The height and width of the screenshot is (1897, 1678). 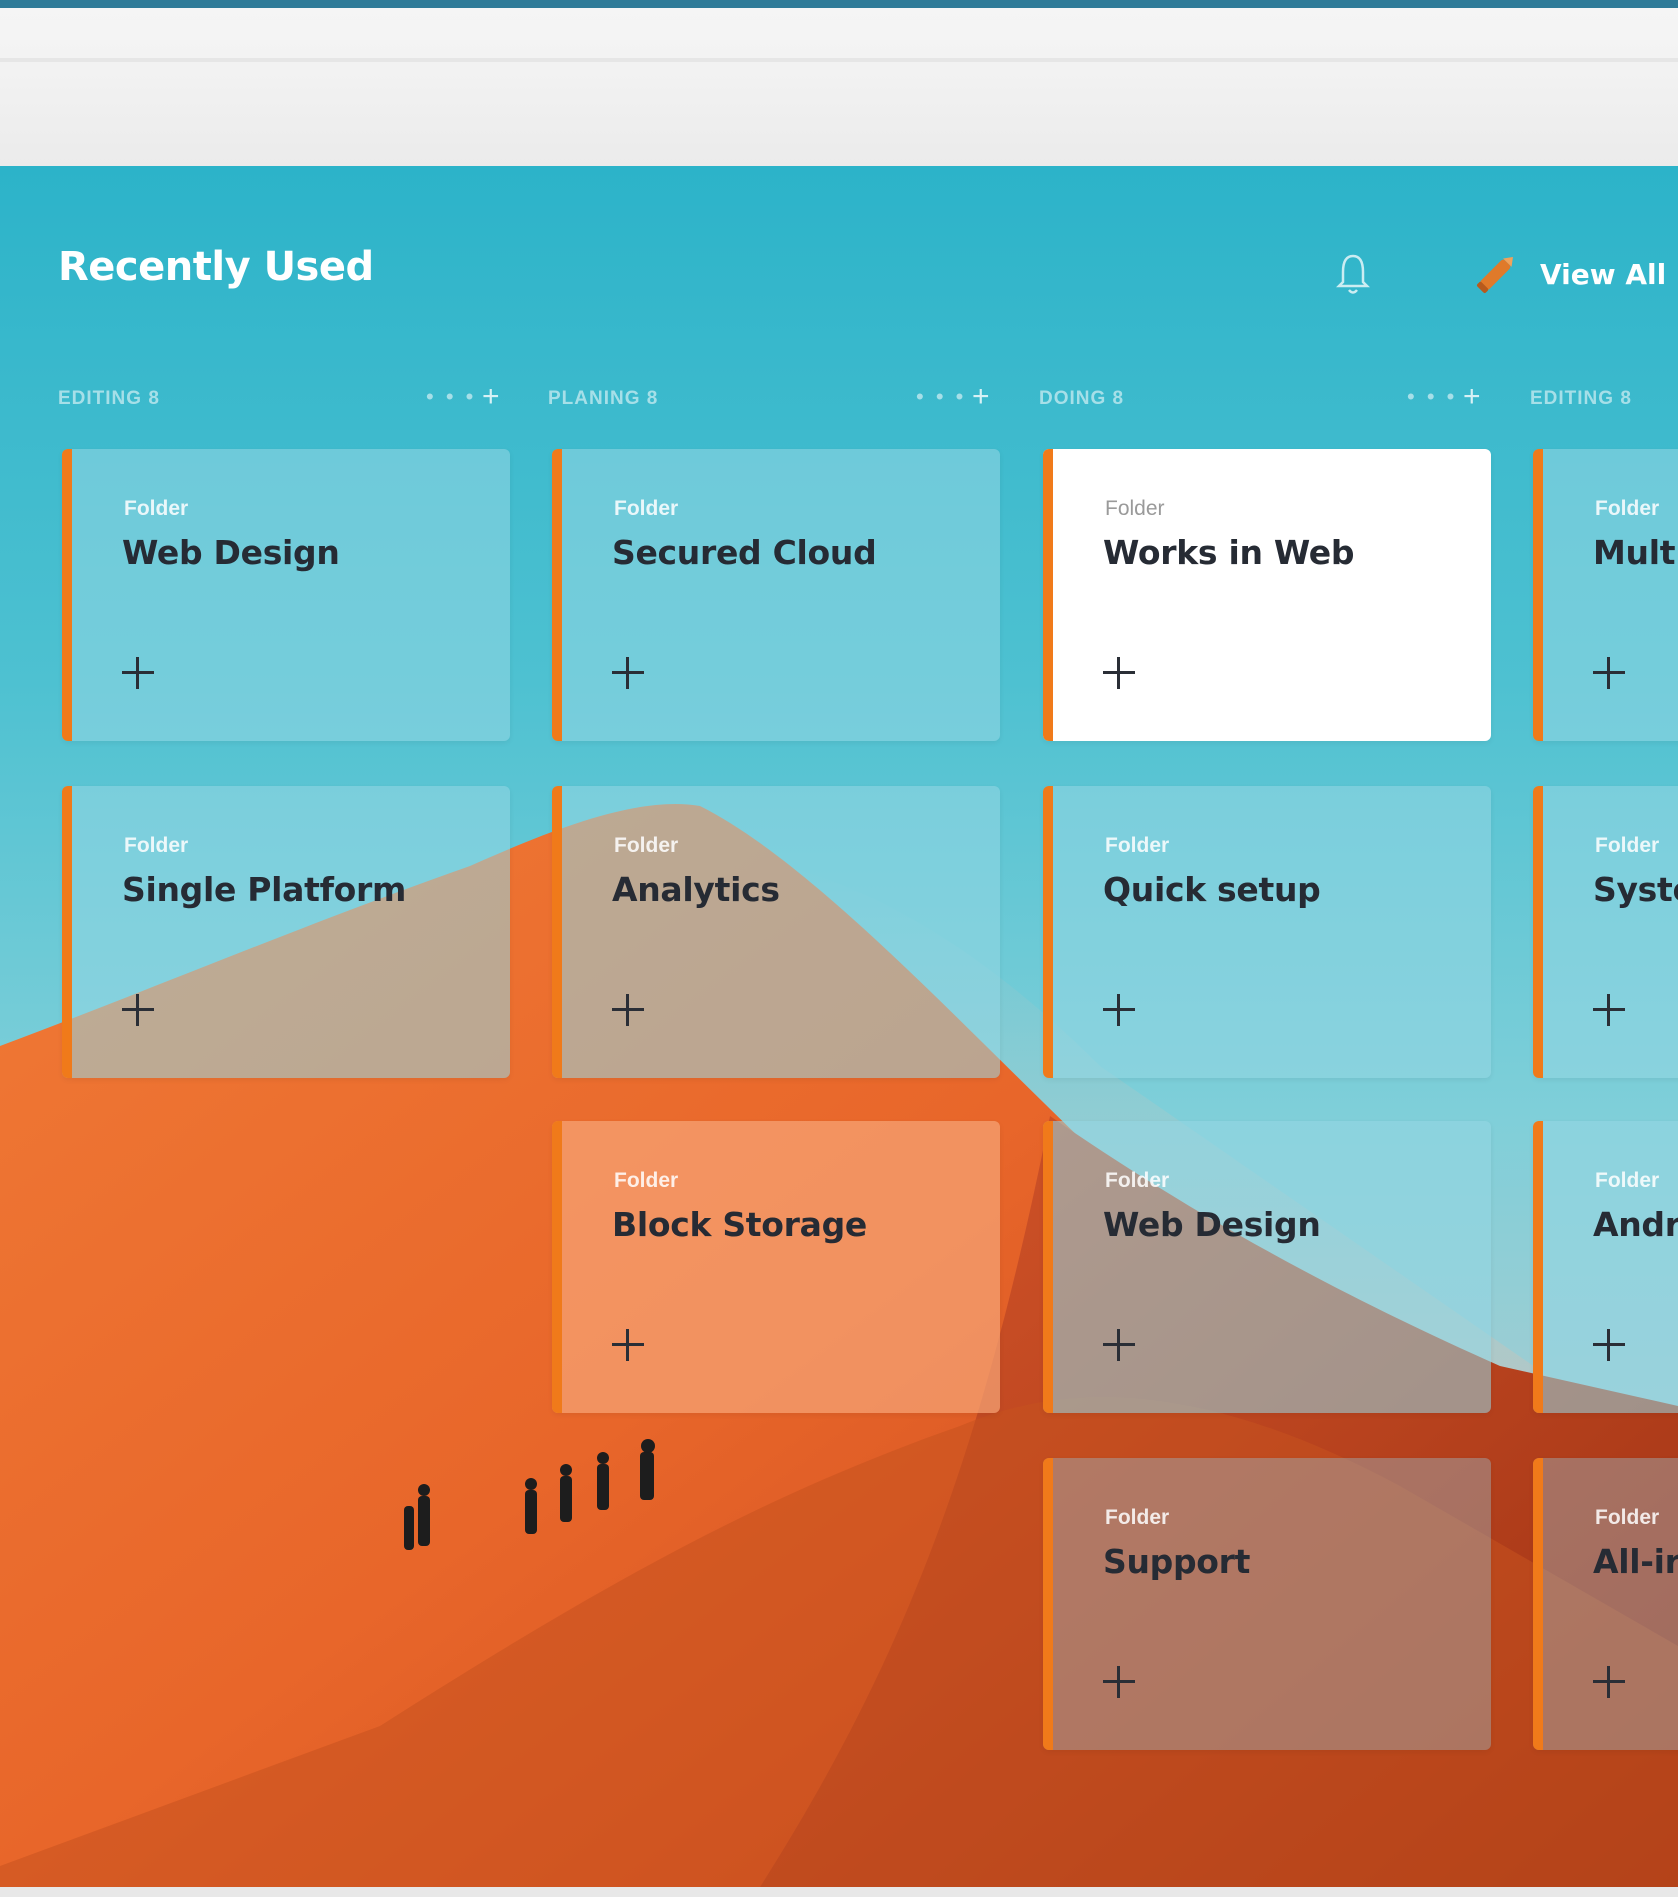 I want to click on folder-card: Folder Secured Cloud, so click(x=776, y=595).